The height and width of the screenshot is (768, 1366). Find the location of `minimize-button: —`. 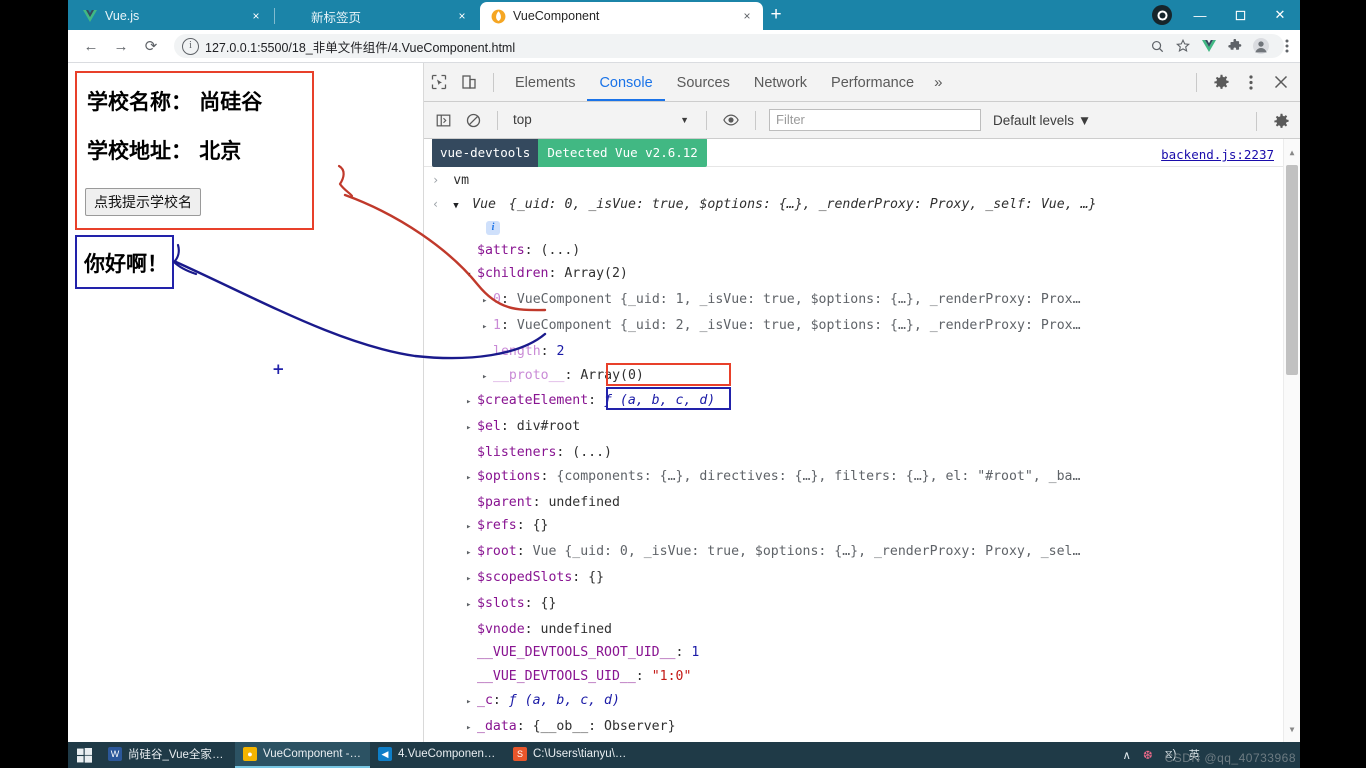

minimize-button: — is located at coordinates (1200, 15).